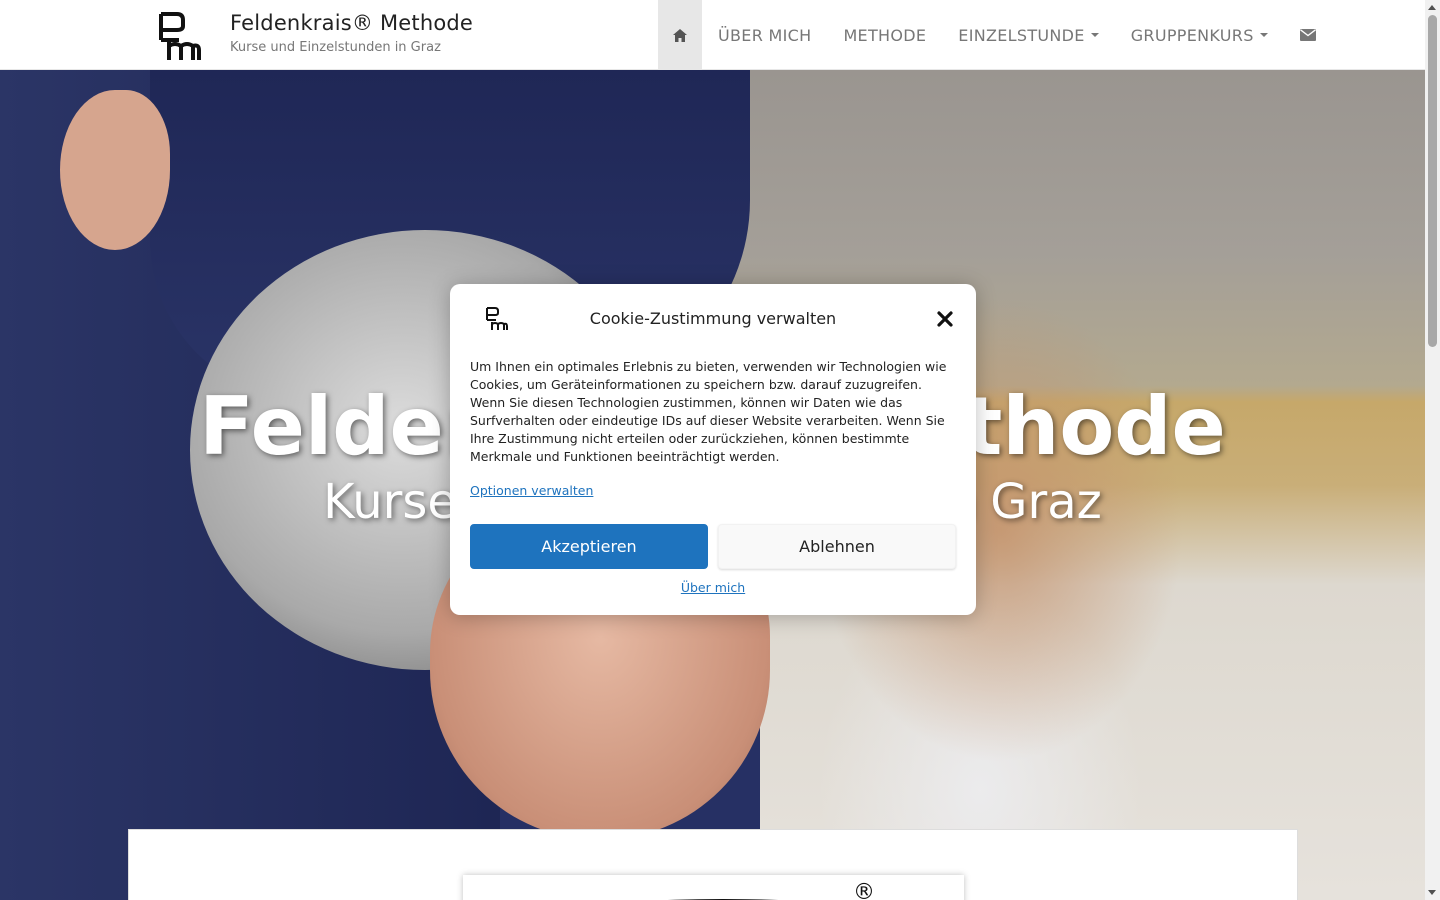 This screenshot has width=1440, height=900. Describe the element at coordinates (115, 170) in the screenshot. I see `hero-image-hand` at that location.